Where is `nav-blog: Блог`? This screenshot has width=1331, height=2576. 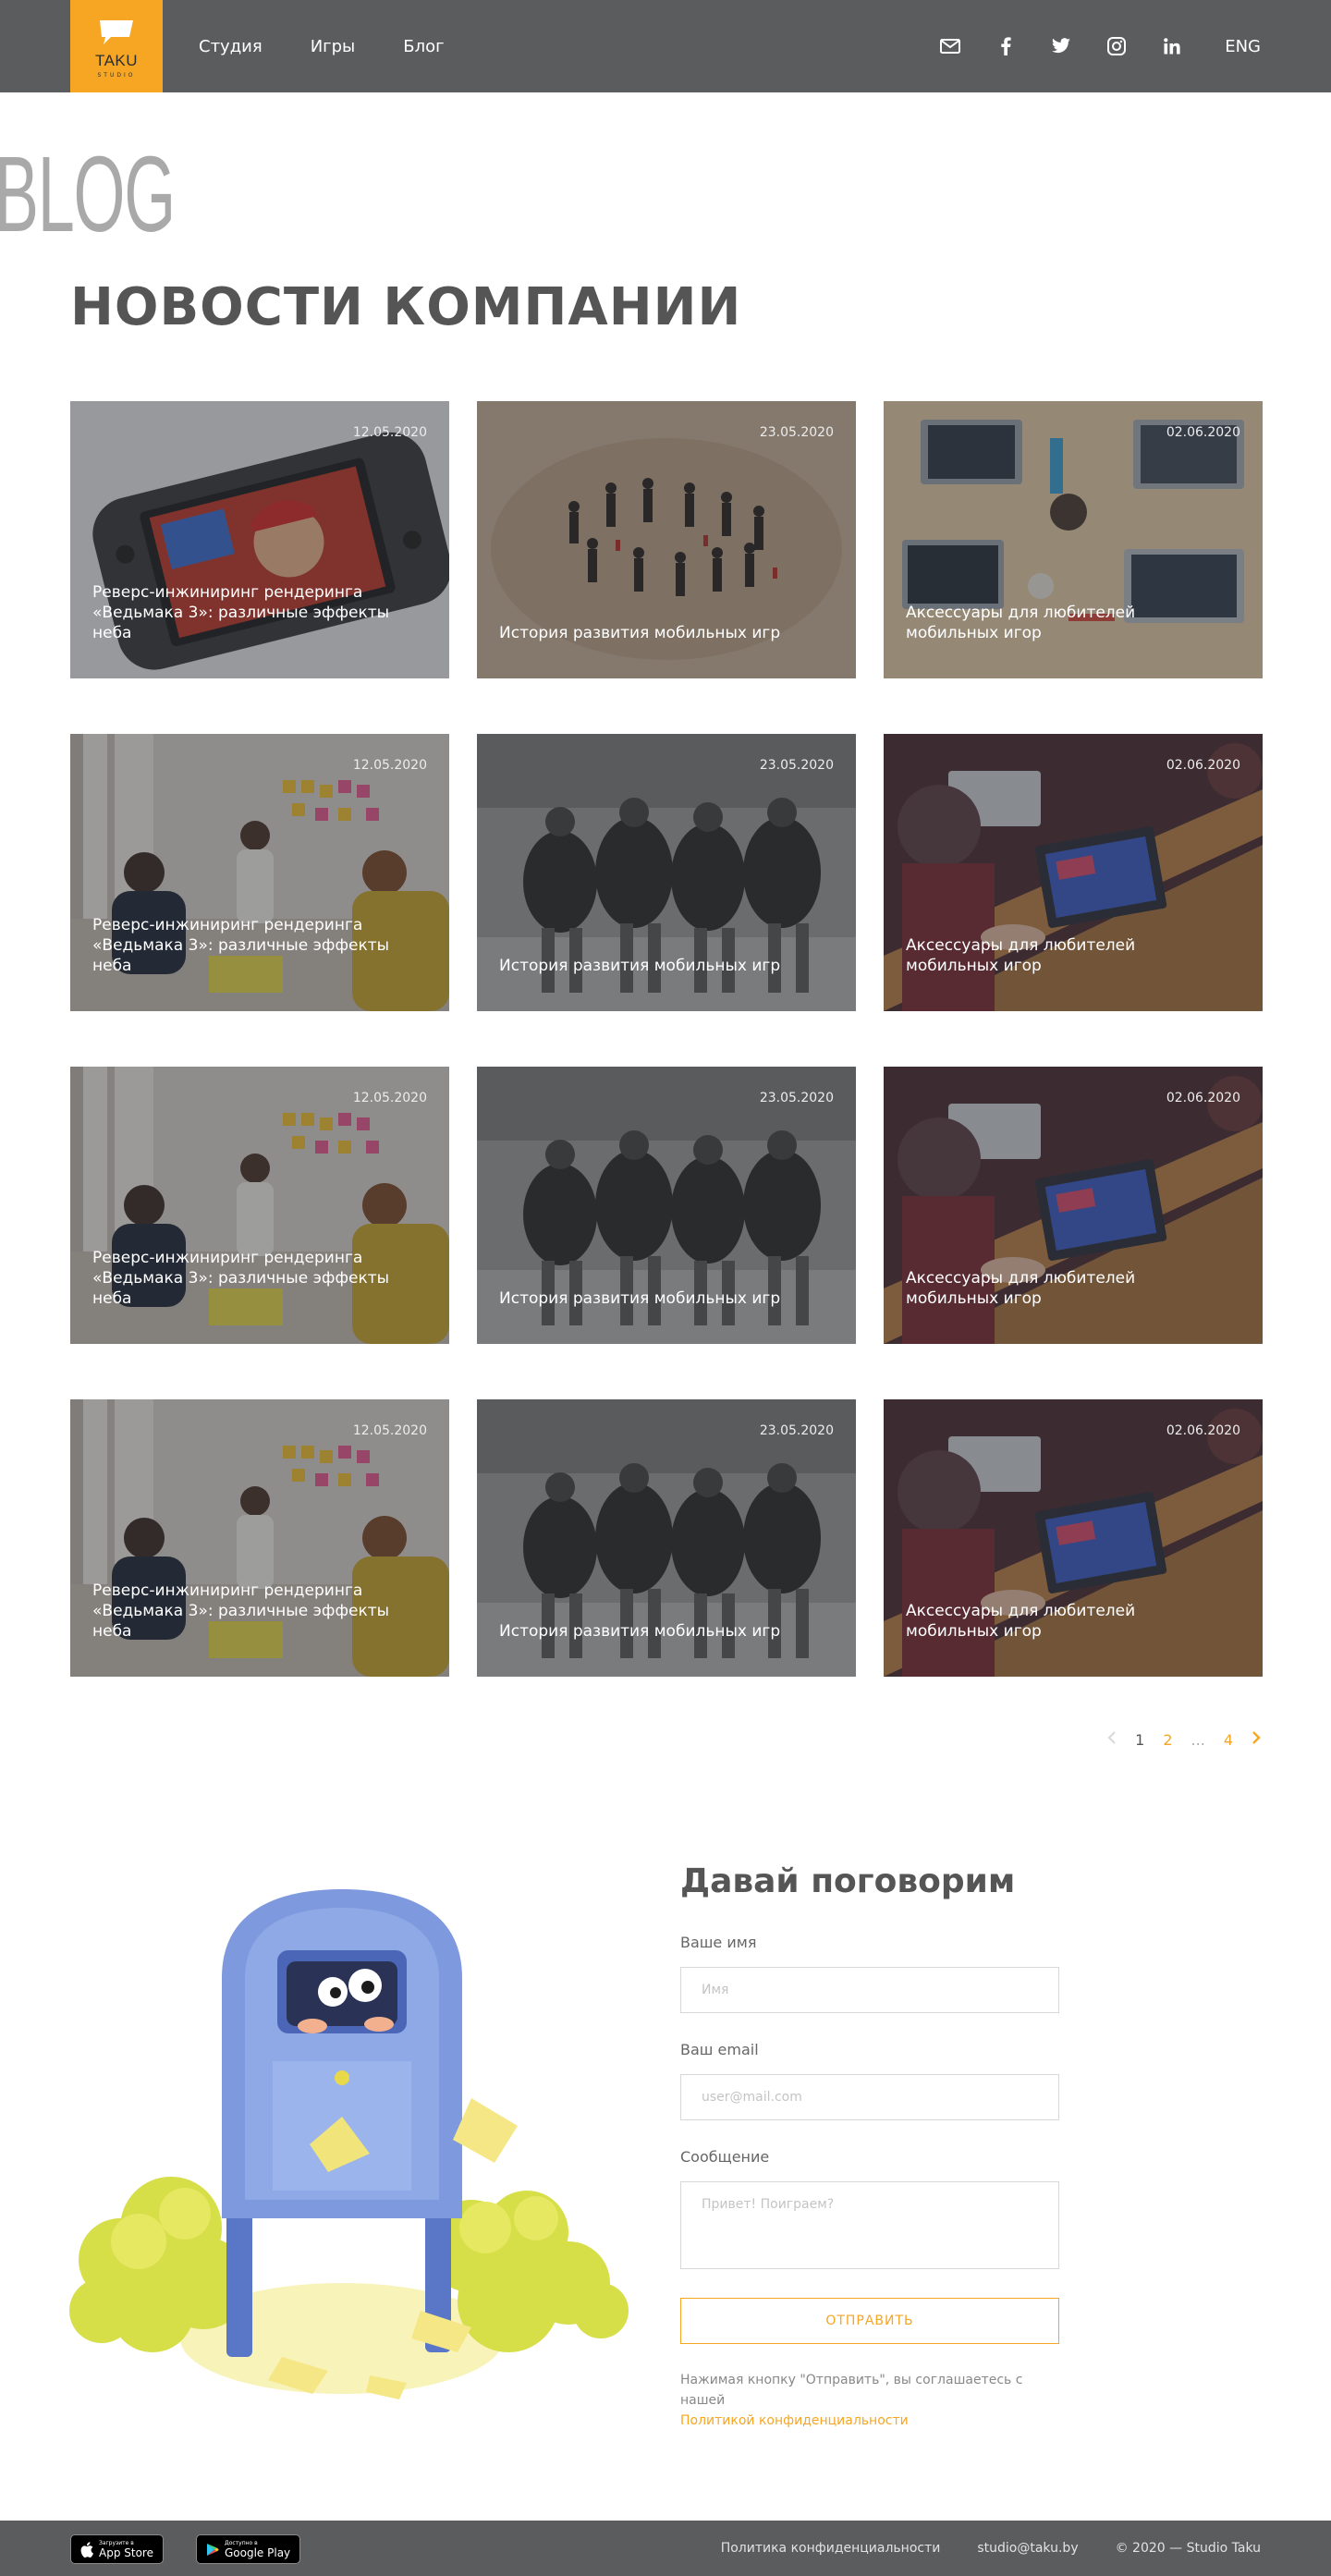
nav-blog: Блог is located at coordinates (423, 46).